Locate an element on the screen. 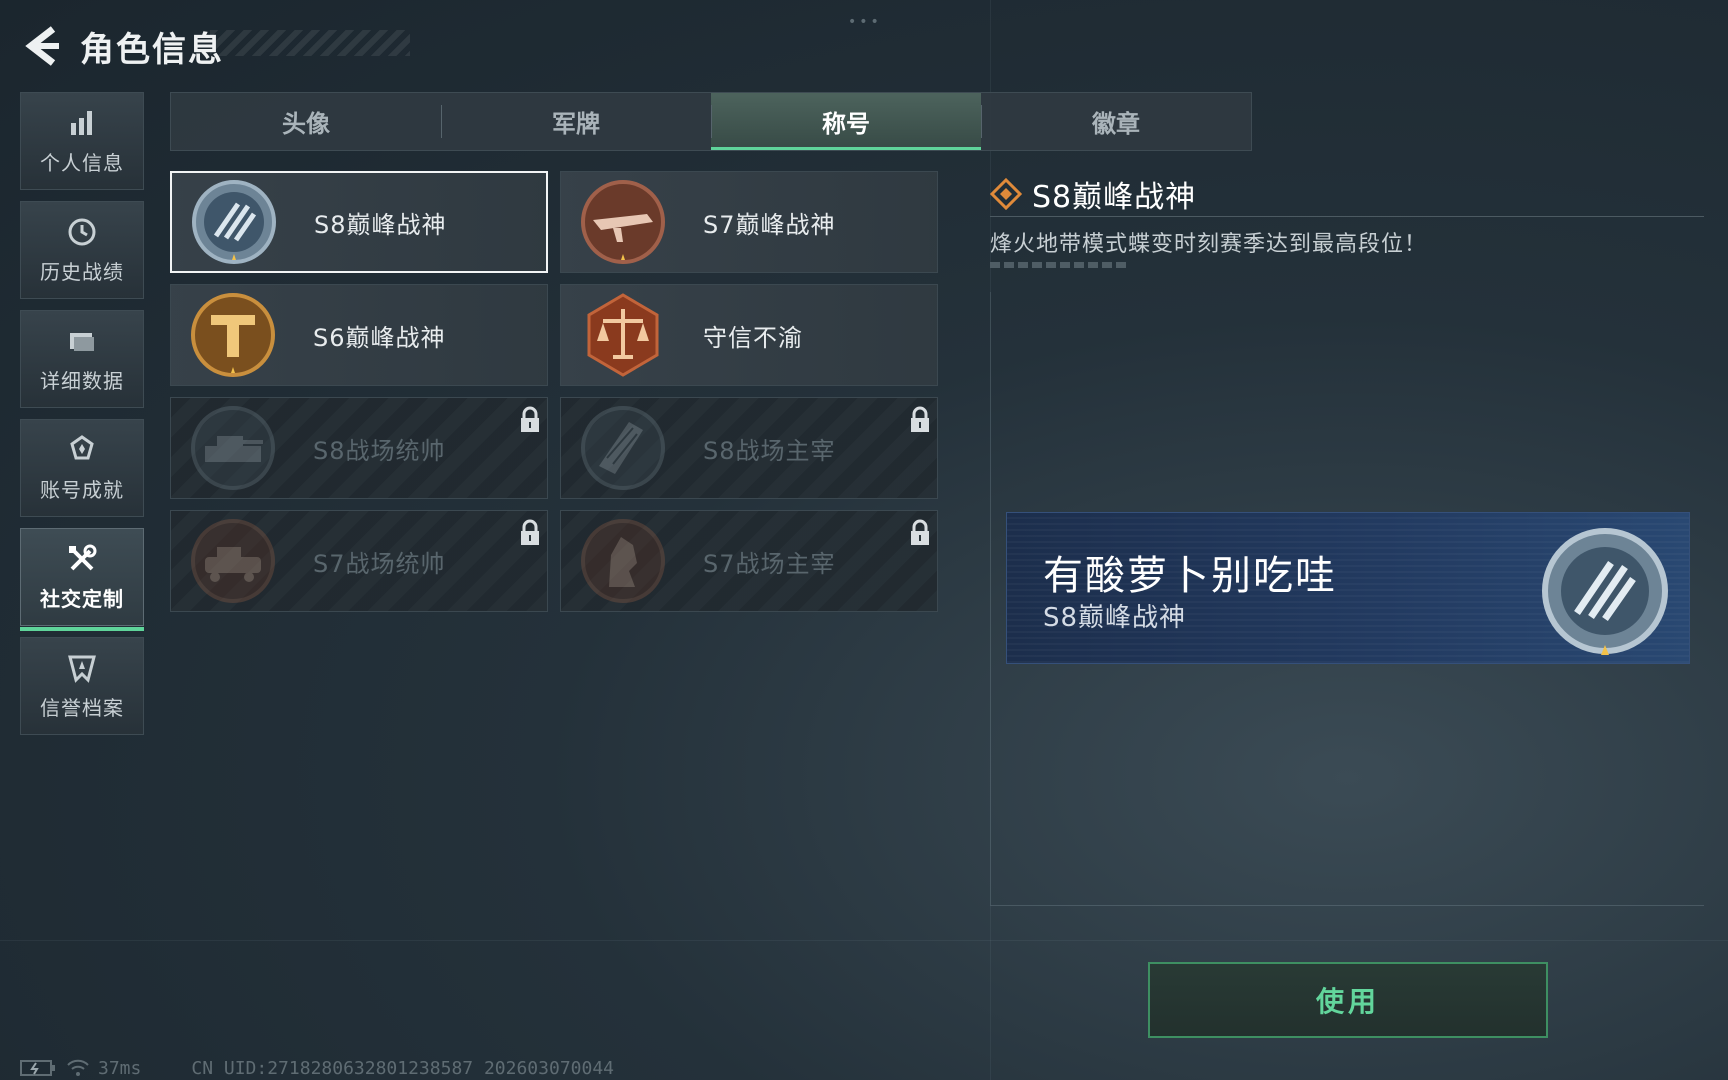 This screenshot has height=1080, width=1728. player-title: S8巅峰战神 is located at coordinates (1115, 618).